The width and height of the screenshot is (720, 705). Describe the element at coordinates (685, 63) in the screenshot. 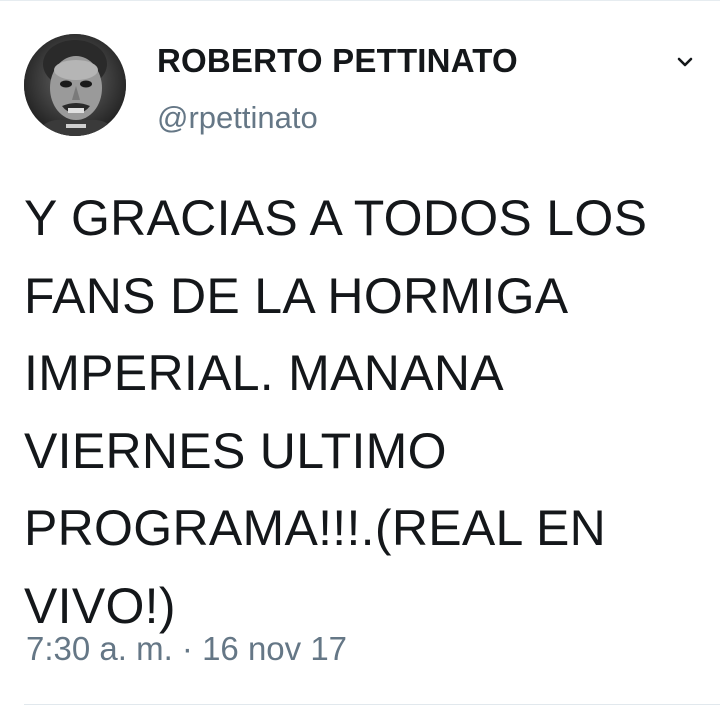

I see `chevron-down-icon` at that location.